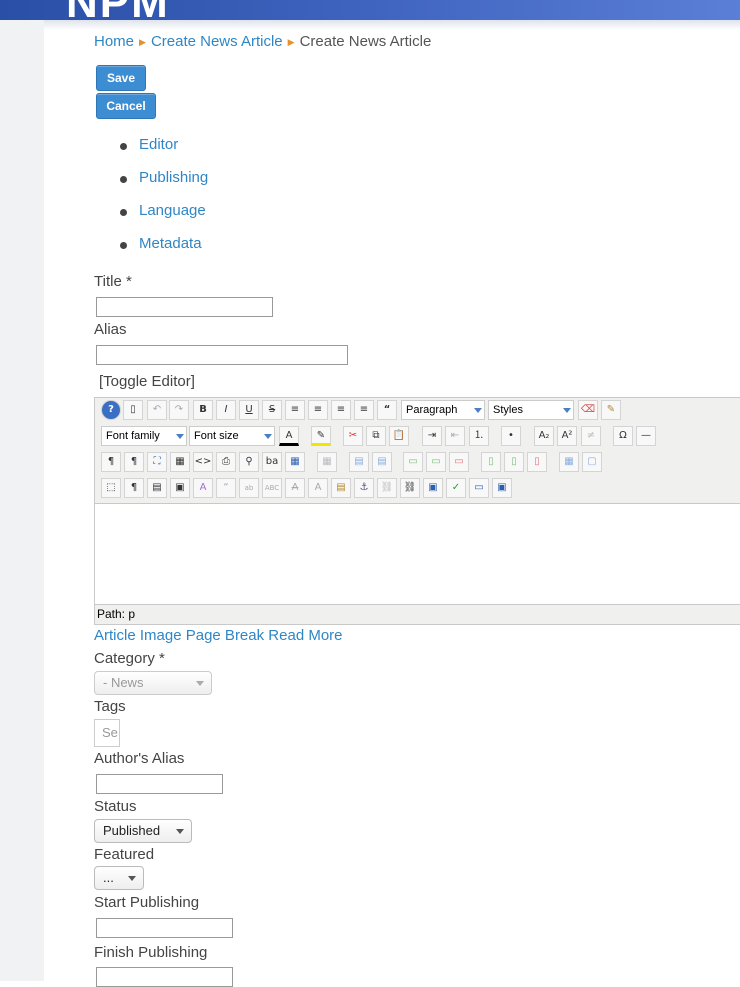 The width and height of the screenshot is (740, 987). I want to click on status-select: Published, so click(143, 831).